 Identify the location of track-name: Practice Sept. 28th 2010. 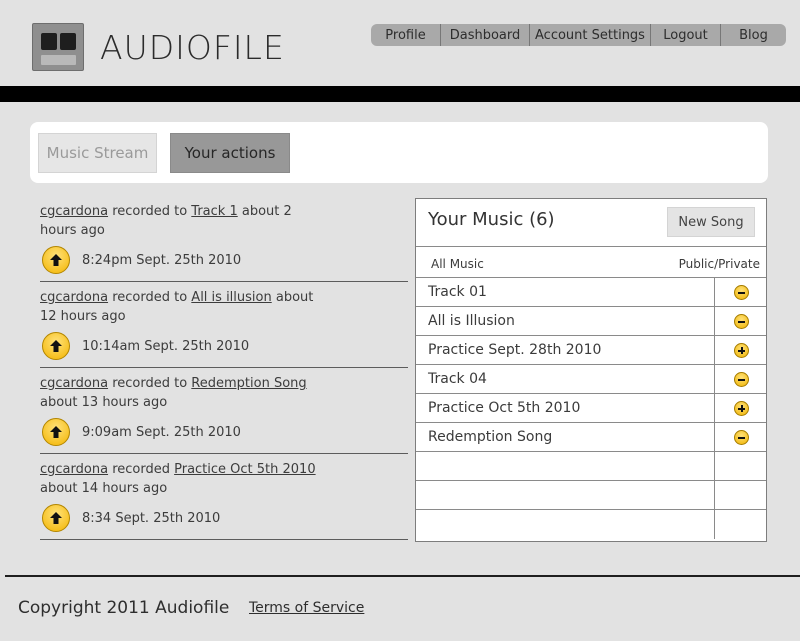
(514, 350).